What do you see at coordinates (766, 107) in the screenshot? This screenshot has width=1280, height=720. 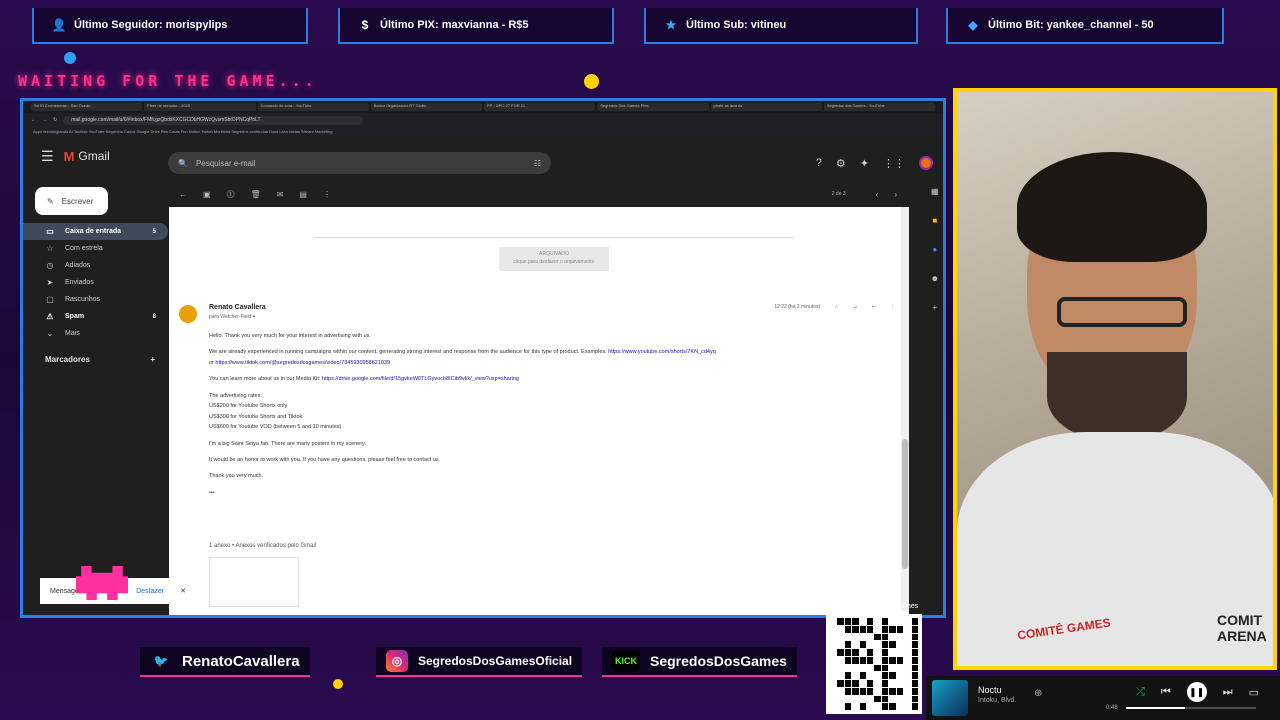 I see `browser-tab: pirate as acordo` at bounding box center [766, 107].